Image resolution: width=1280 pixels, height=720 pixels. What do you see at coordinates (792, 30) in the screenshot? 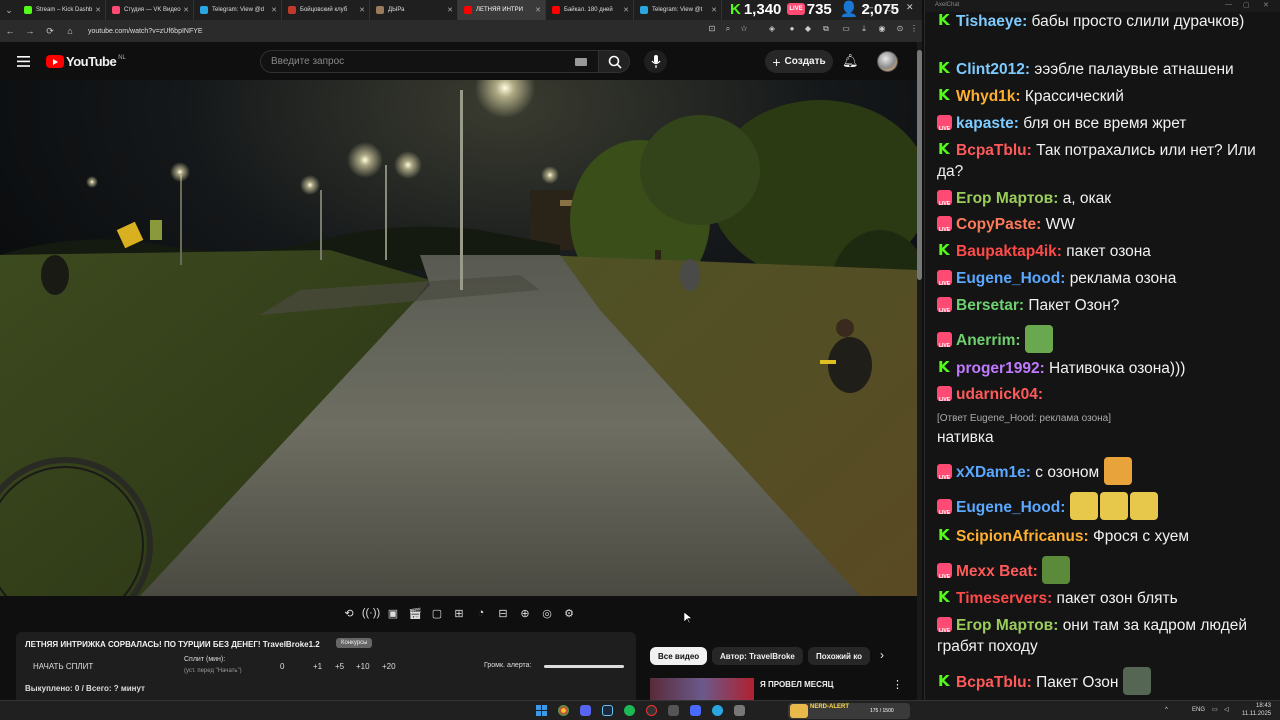
I see `extension-icon: ●` at bounding box center [792, 30].